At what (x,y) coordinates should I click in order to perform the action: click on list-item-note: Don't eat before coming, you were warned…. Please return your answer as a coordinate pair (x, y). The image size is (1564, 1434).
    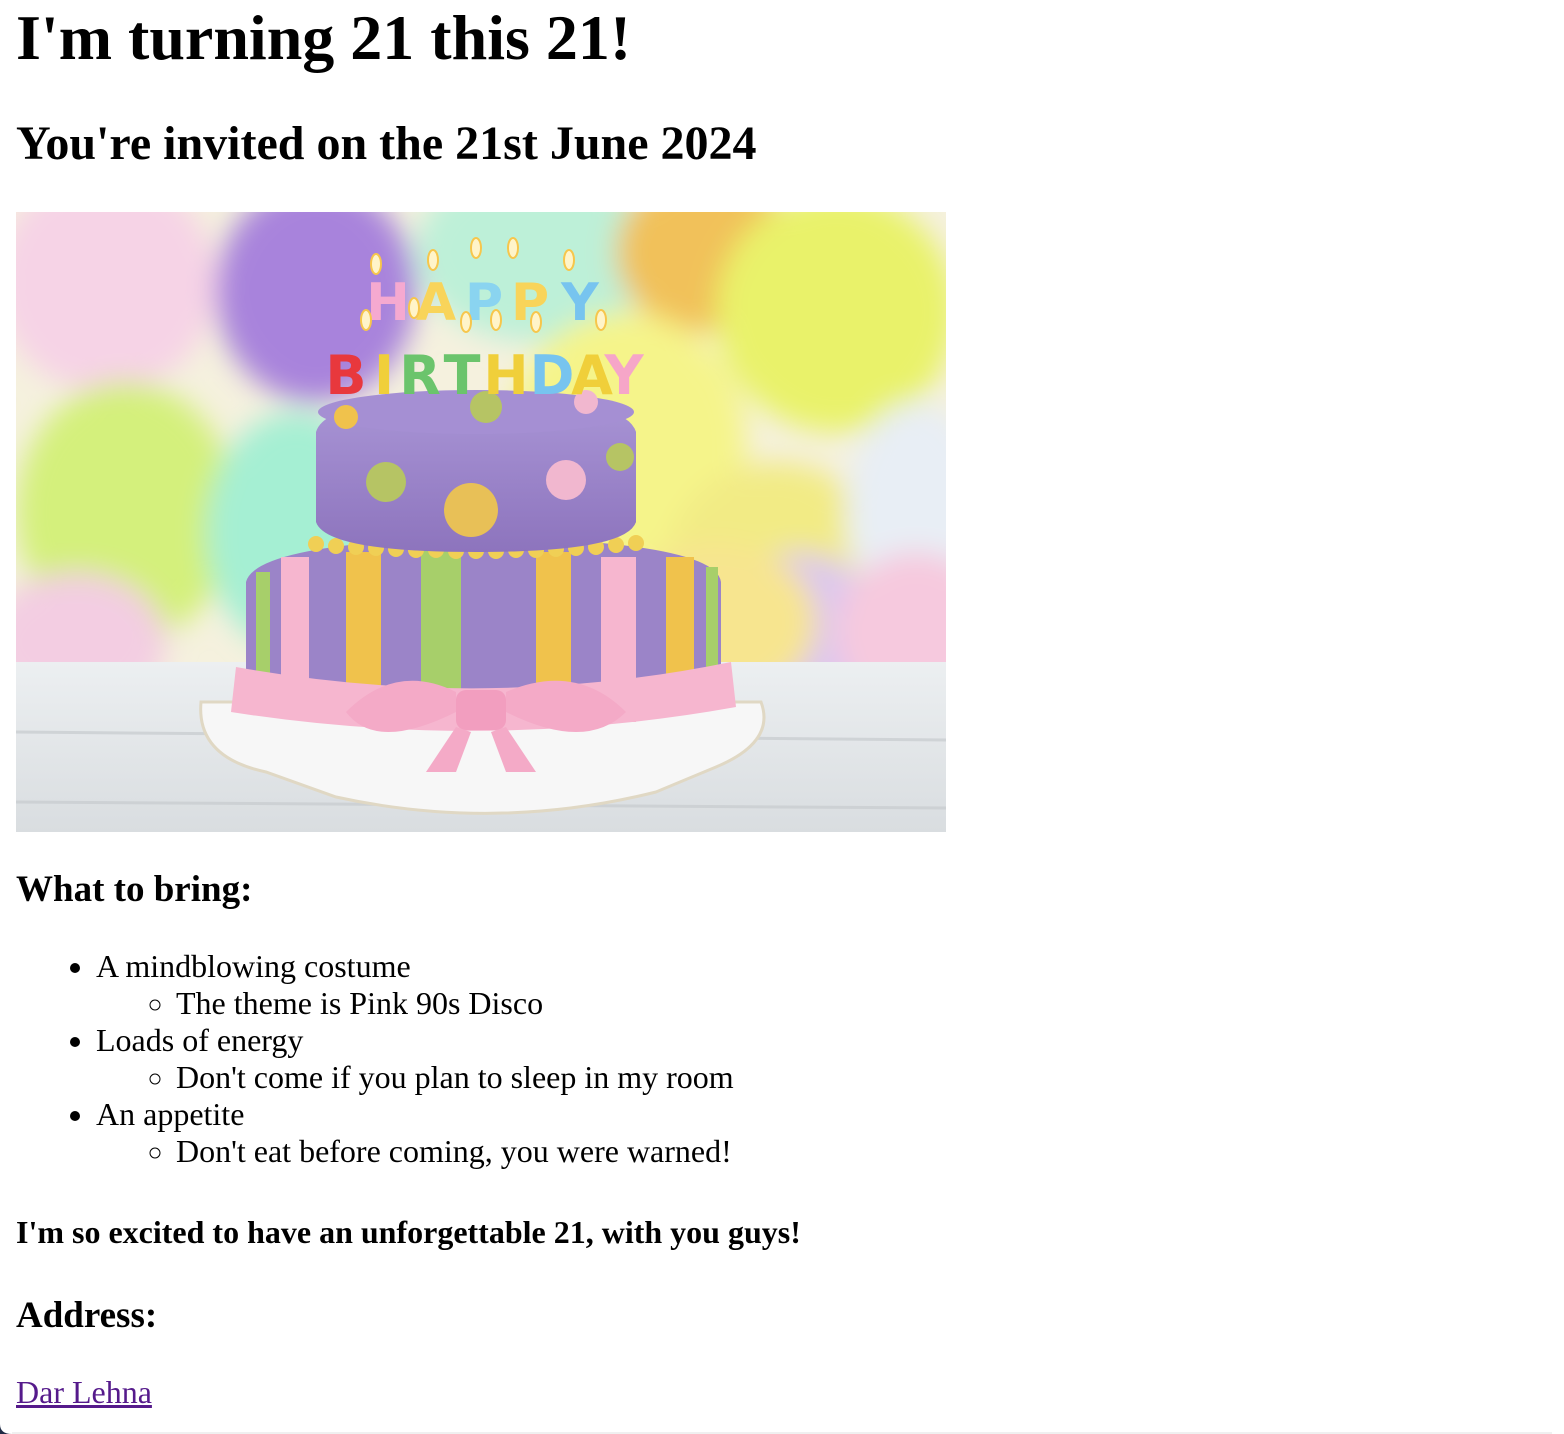
    Looking at the image, I should click on (586, 1151).